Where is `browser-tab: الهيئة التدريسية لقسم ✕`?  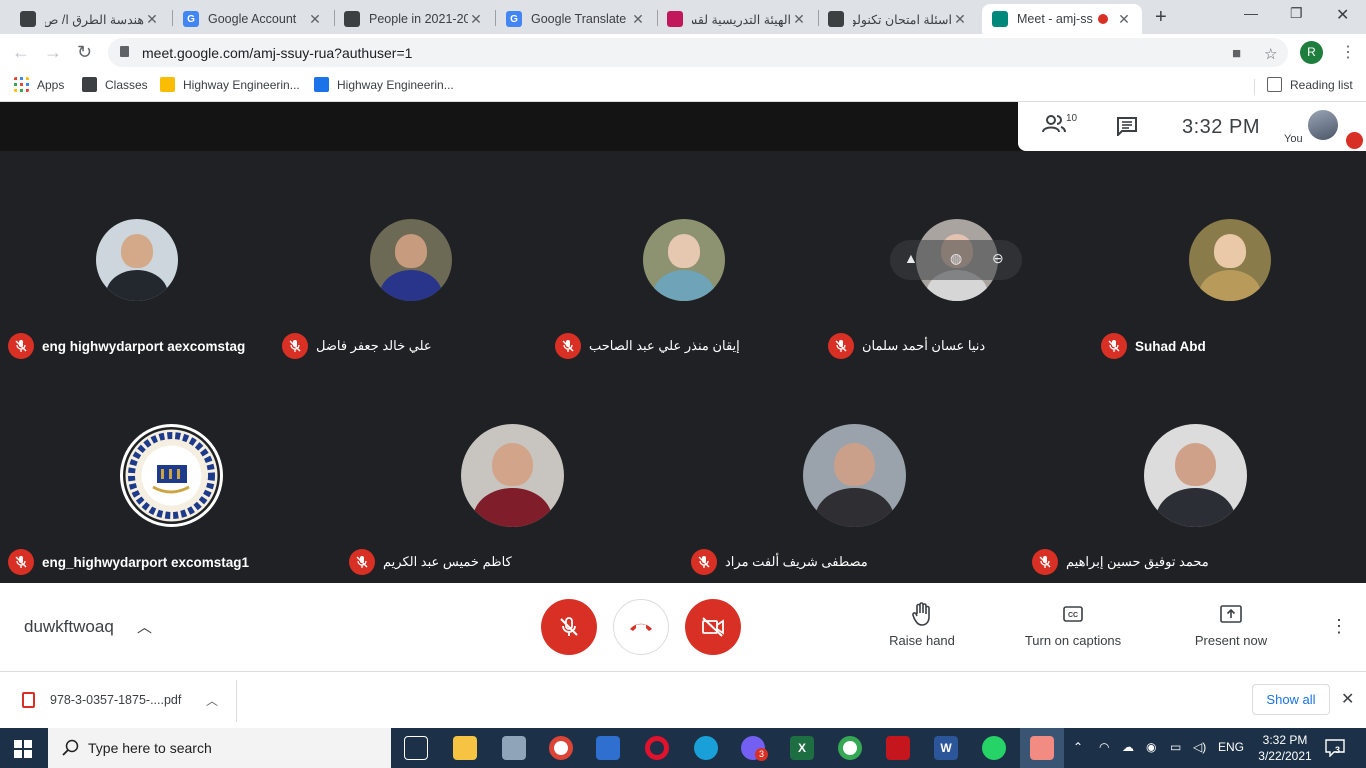 browser-tab: الهيئة التدريسية لقسم ✕ is located at coordinates (737, 19).